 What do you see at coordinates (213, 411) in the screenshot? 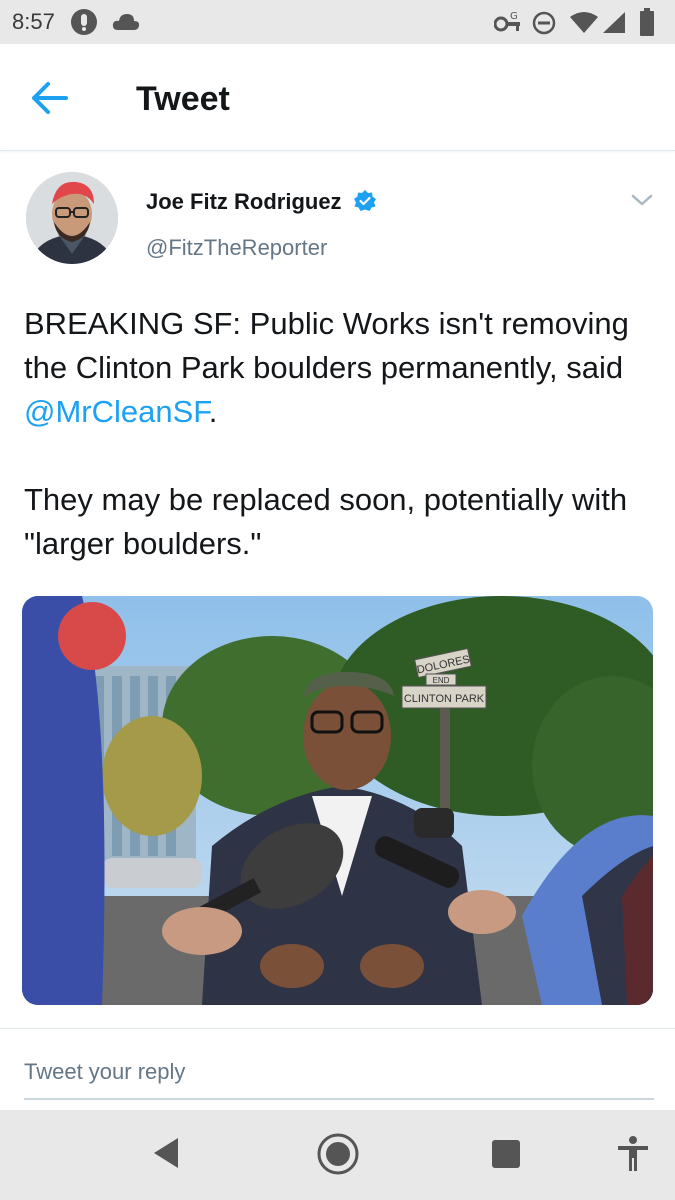
I see `tweet-text-end: .` at bounding box center [213, 411].